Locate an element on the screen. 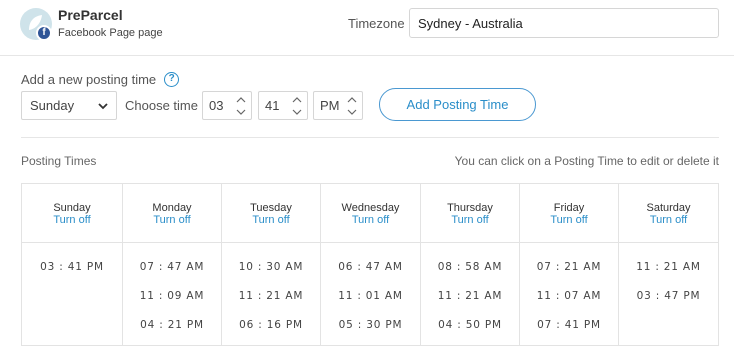  add-posting-time-title: Add a new posting time is located at coordinates (89, 79).